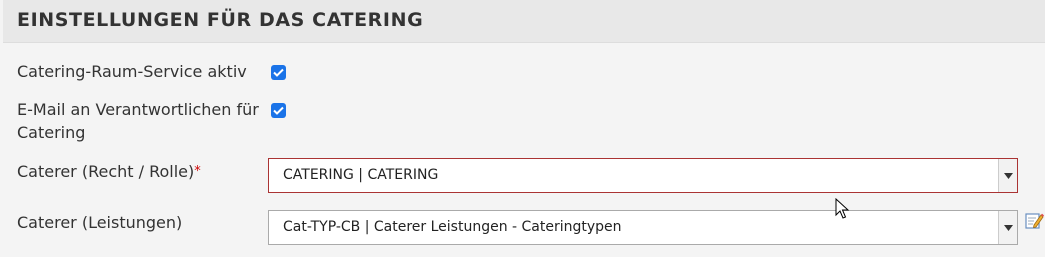 The image size is (1045, 257). I want to click on section-title: EINSTELLUNGEN FÜR DAS CATERING, so click(220, 20).